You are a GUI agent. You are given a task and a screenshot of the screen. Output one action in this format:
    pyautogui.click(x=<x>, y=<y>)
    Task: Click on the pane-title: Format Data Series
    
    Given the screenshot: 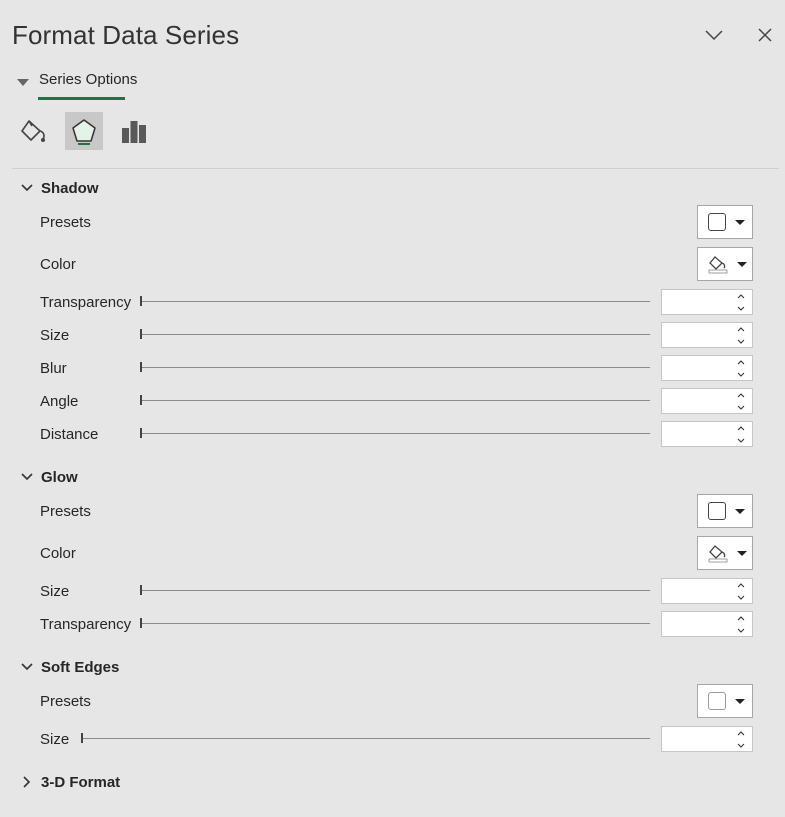 What is the action you would take?
    pyautogui.click(x=126, y=35)
    